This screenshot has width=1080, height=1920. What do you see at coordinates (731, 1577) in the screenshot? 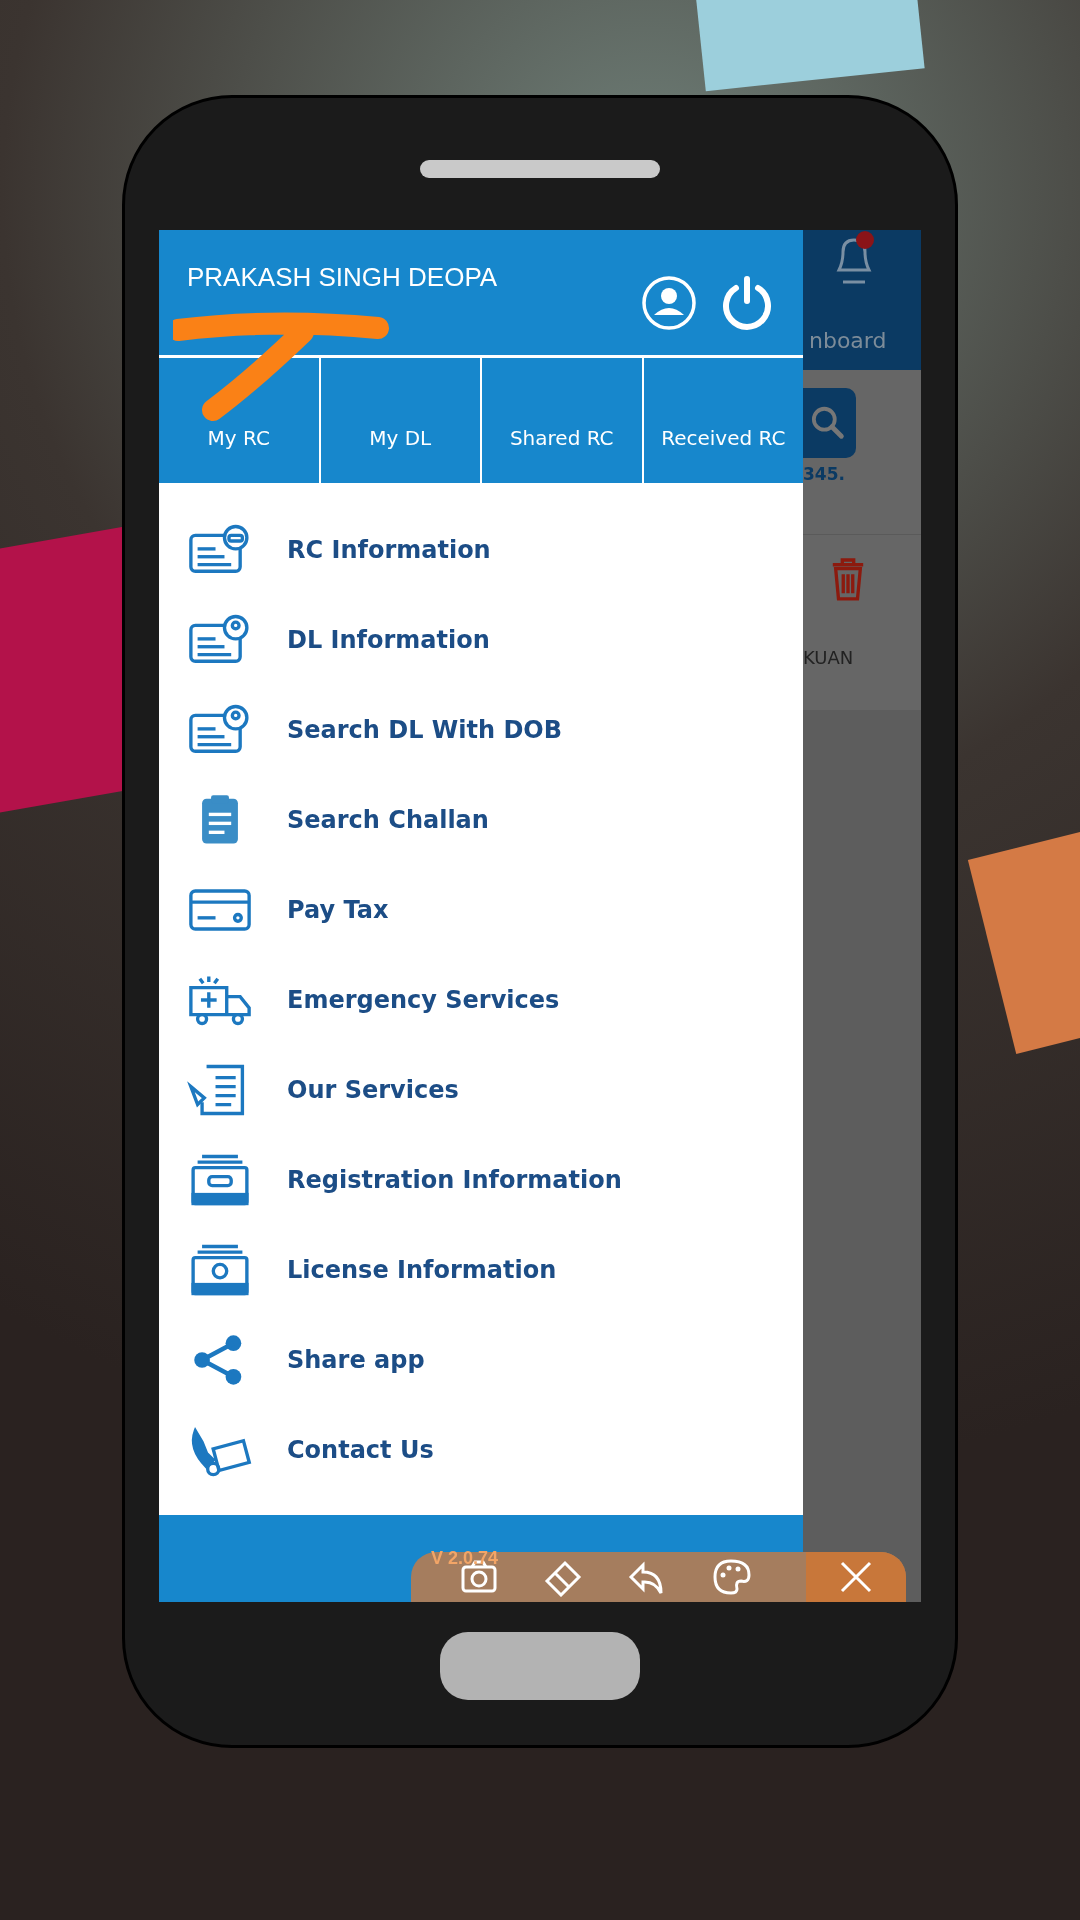
I see `palette-icon` at bounding box center [731, 1577].